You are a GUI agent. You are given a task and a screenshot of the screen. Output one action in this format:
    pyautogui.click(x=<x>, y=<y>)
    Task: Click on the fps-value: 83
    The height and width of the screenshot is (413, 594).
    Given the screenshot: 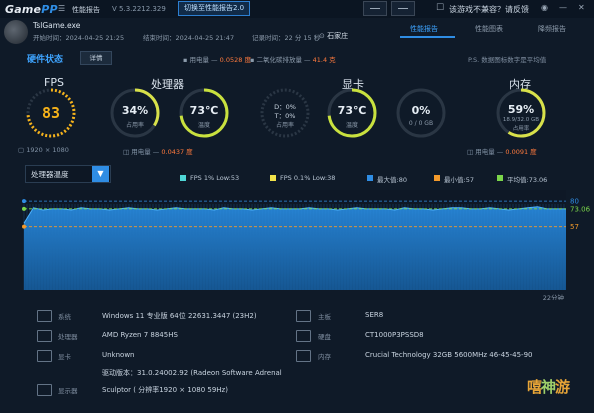 What is the action you would take?
    pyautogui.click(x=51, y=113)
    